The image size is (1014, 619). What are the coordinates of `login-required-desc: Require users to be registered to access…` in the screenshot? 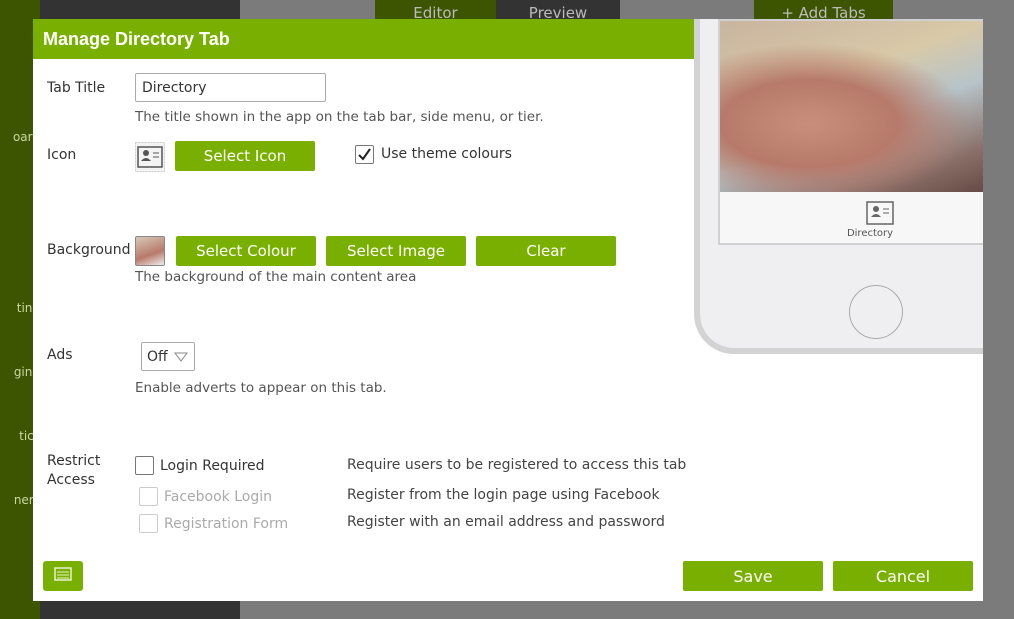 It's located at (517, 465).